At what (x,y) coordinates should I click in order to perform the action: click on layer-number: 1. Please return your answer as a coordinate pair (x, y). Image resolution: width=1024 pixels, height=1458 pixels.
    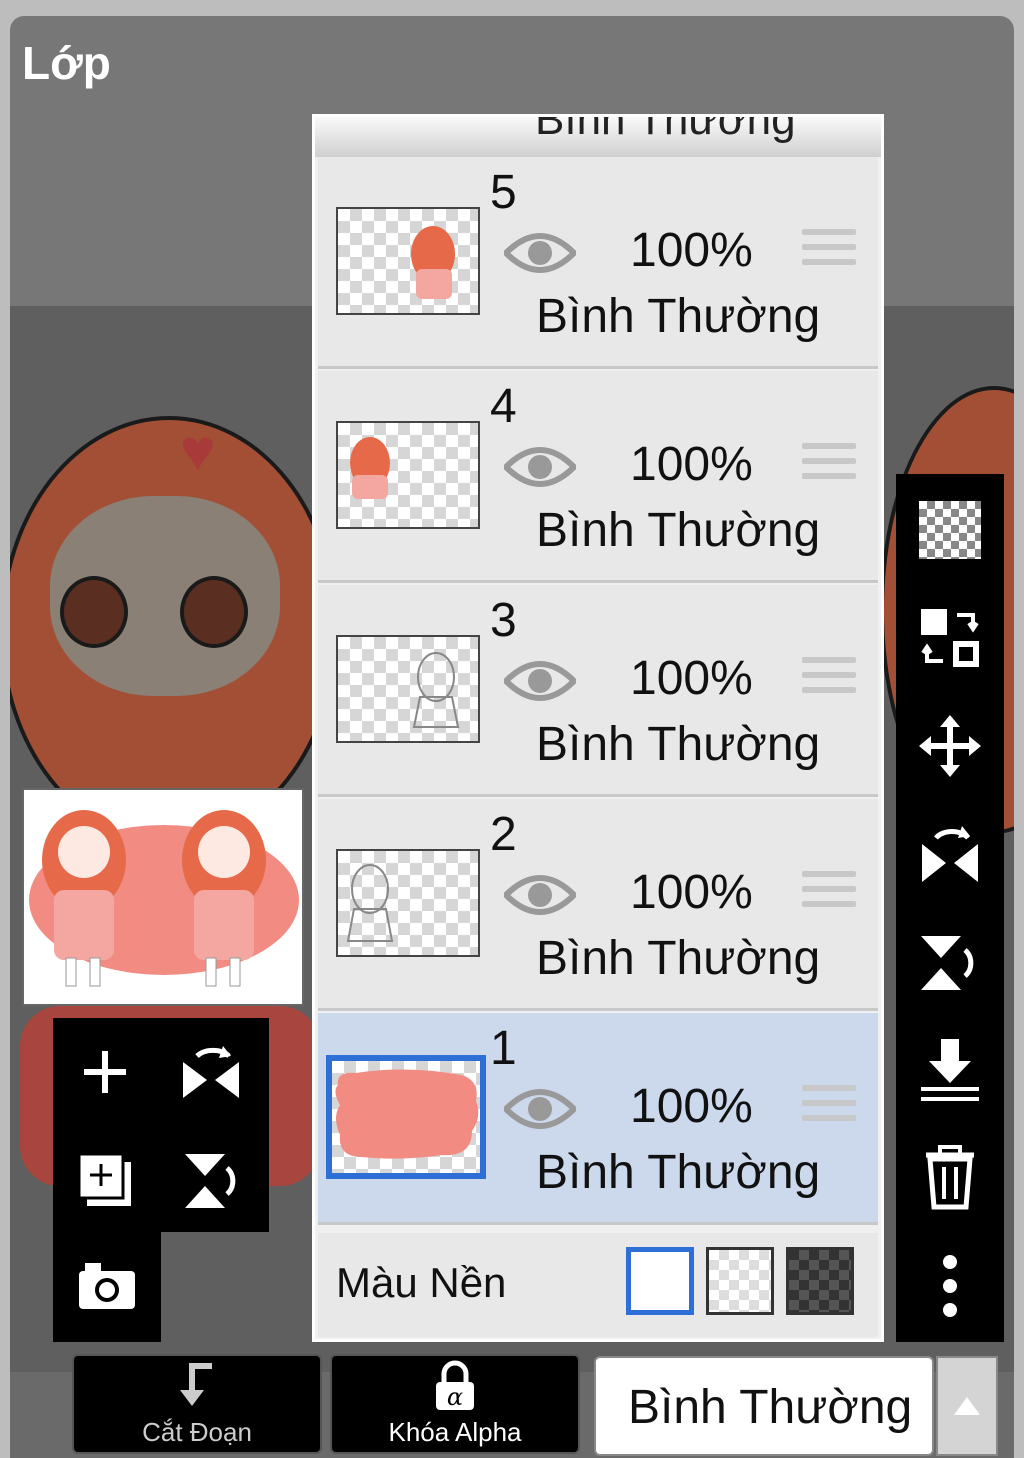
    Looking at the image, I should click on (503, 1048).